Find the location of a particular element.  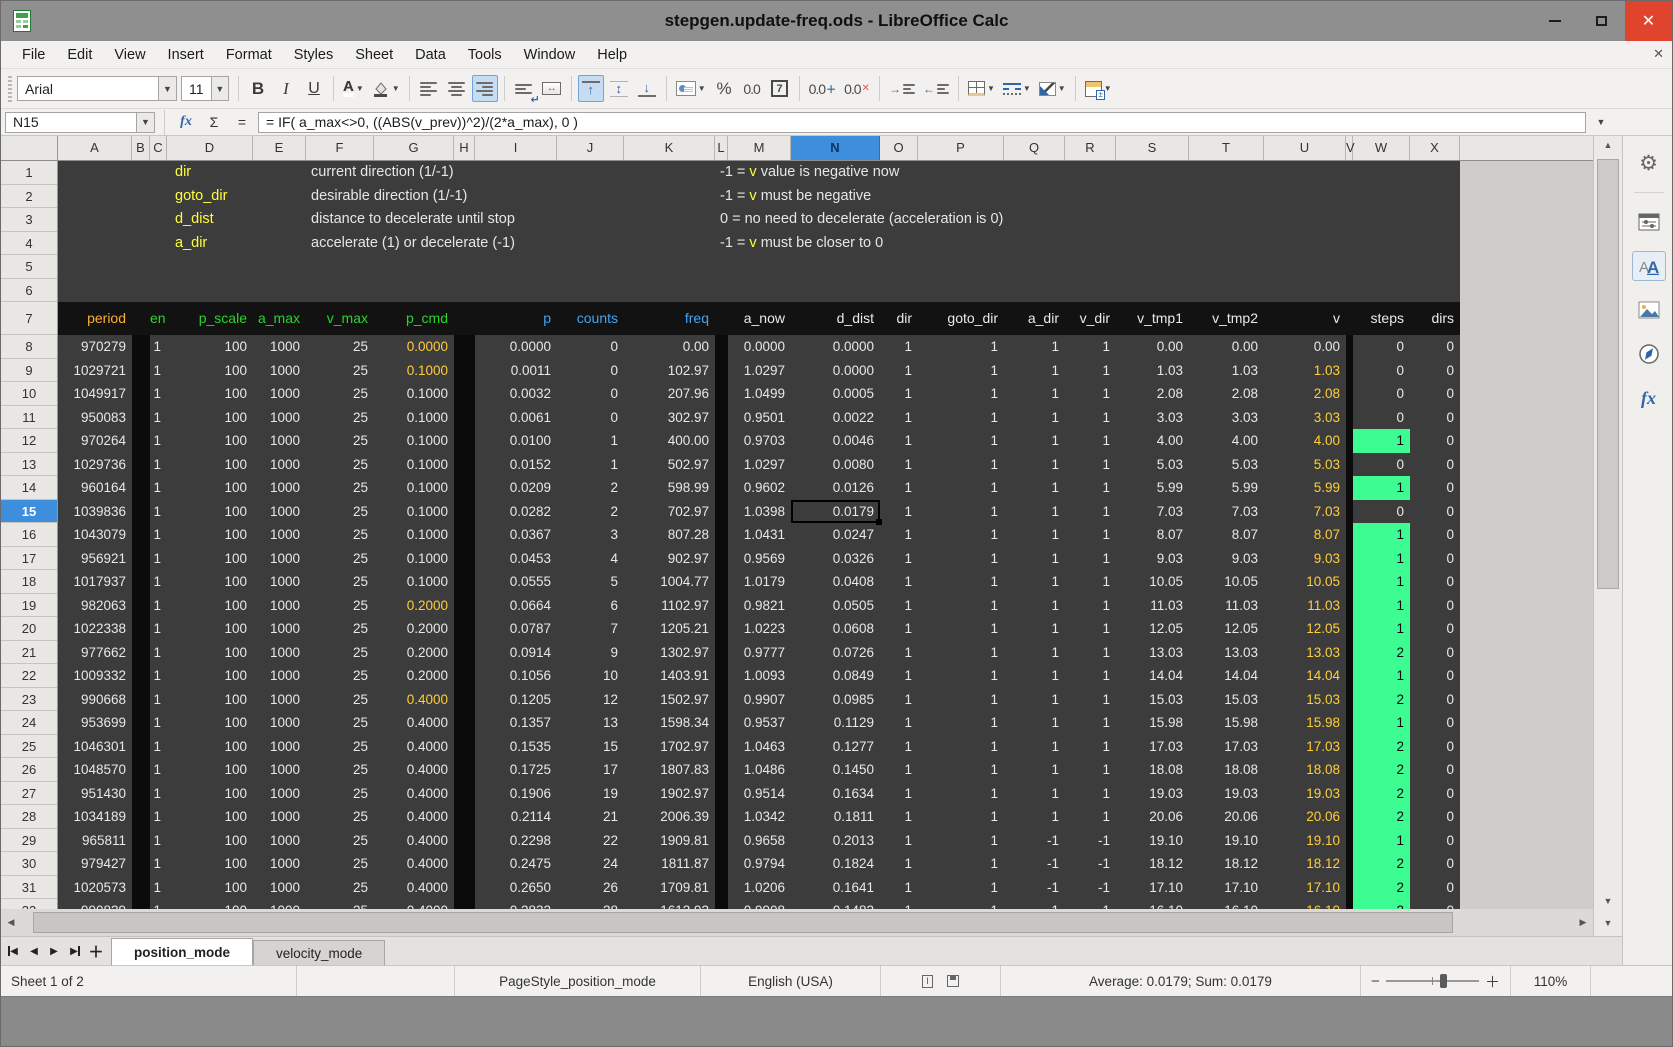

cell-G19: 0.2000 is located at coordinates (414, 606).